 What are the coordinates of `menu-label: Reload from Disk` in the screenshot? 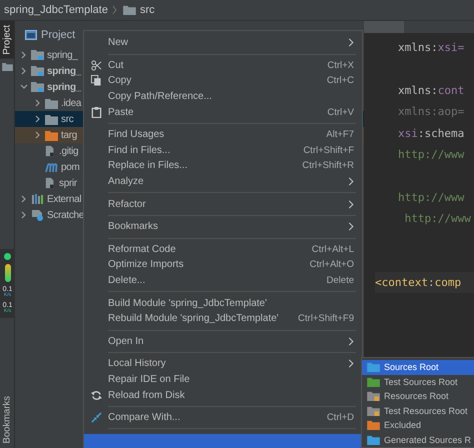 It's located at (146, 395).